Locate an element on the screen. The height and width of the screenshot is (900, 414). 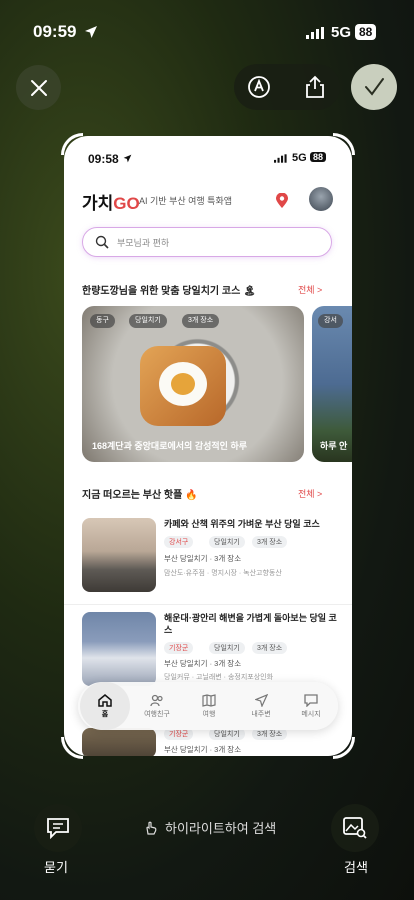
visual-search-button is located at coordinates (355, 828).